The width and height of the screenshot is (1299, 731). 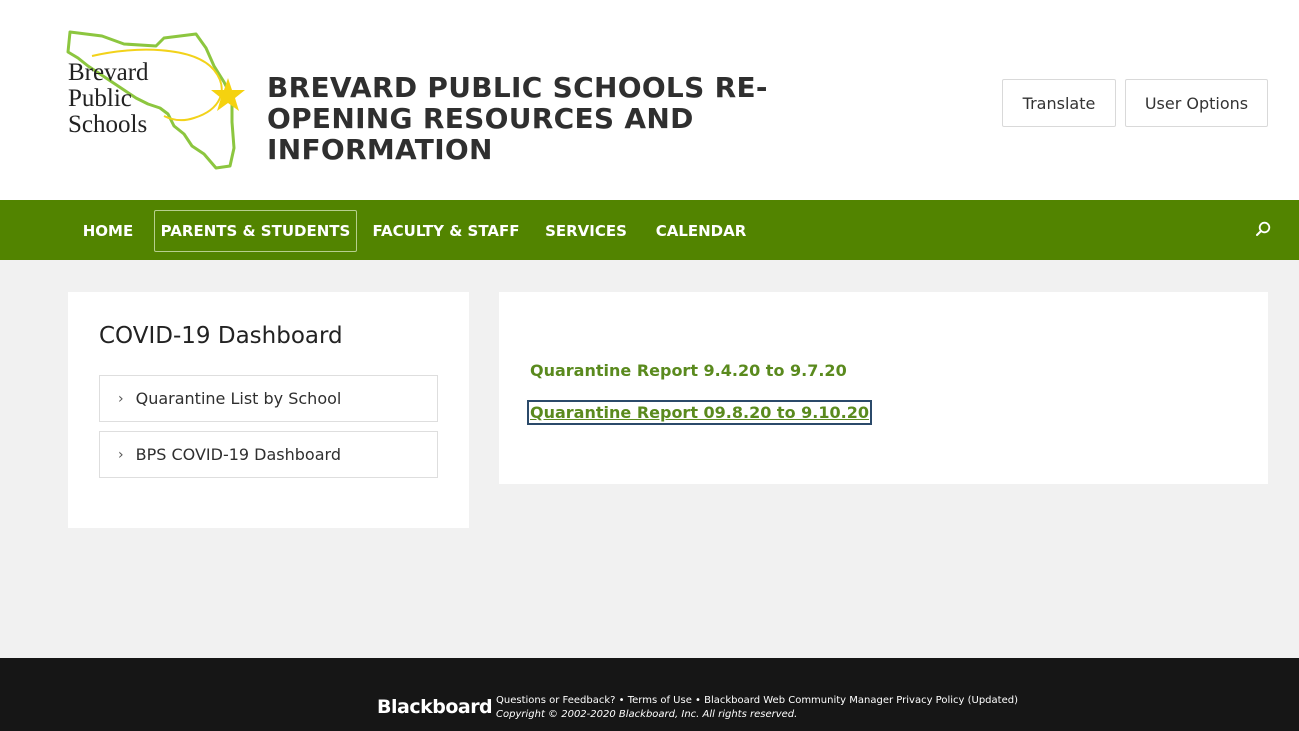 I want to click on logo-line: Brevard, so click(x=108, y=72).